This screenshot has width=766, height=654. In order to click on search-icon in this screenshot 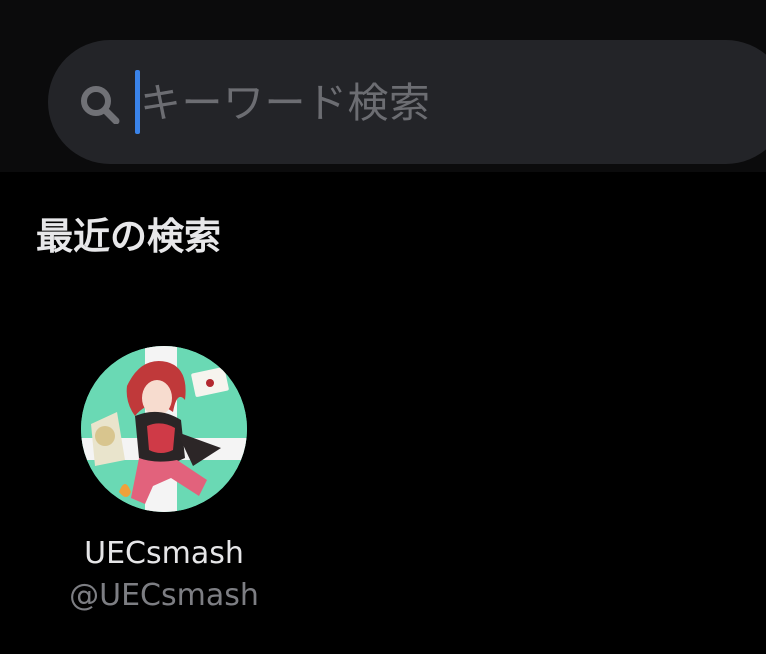, I will do `click(101, 104)`.